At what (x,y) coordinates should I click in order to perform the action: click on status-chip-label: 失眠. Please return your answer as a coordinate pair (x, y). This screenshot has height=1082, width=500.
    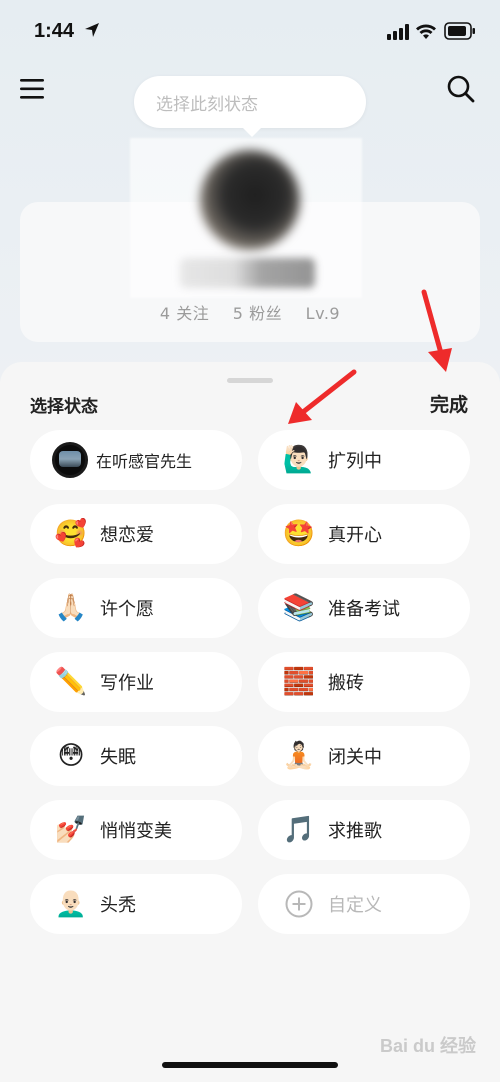
    Looking at the image, I should click on (118, 757).